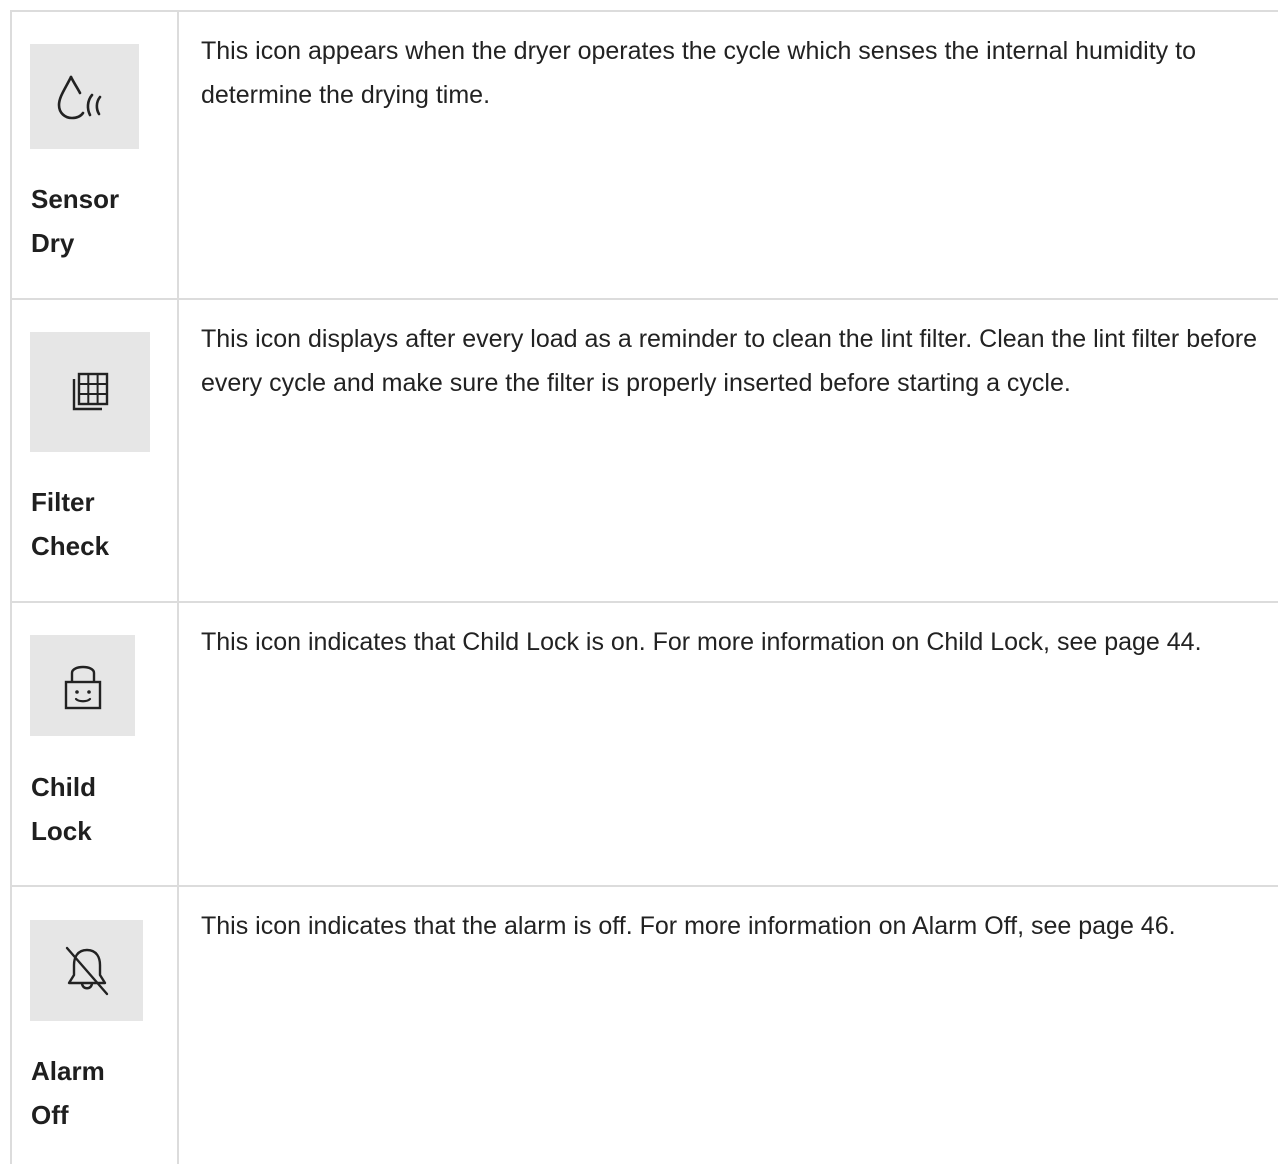 Image resolution: width=1278 pixels, height=1164 pixels. Describe the element at coordinates (53, 243) in the screenshot. I see `row-name-line: Dry` at that location.